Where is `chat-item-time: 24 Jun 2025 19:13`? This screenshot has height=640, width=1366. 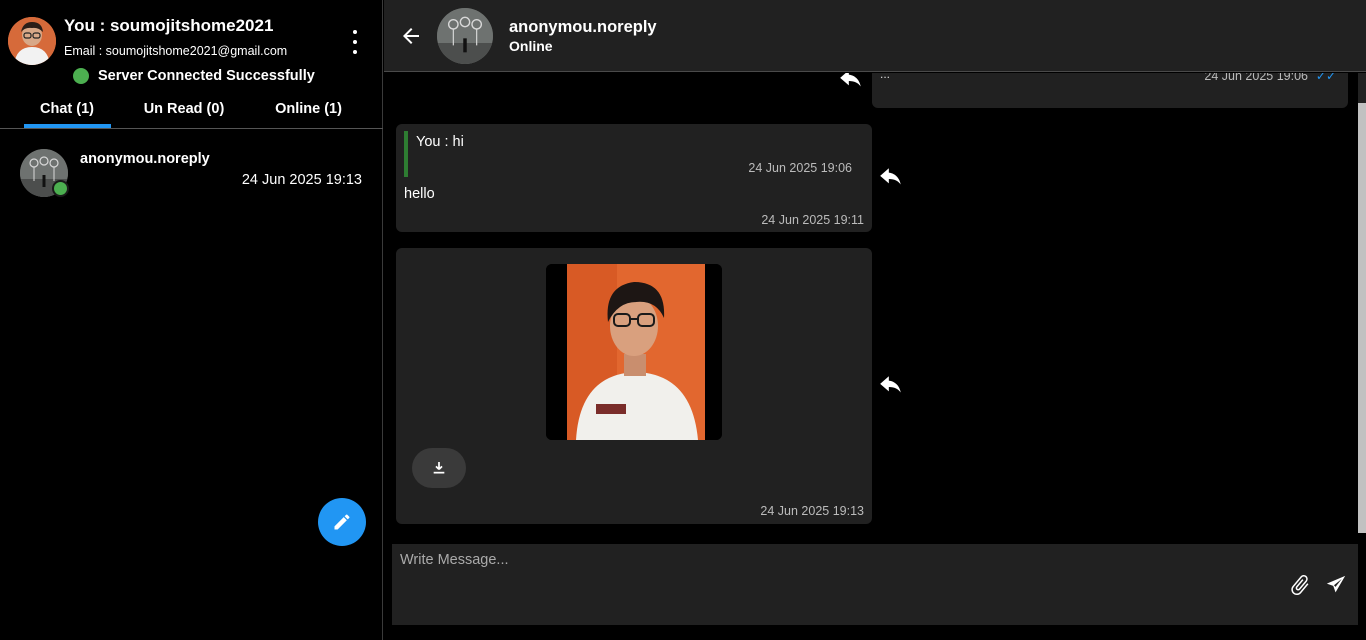 chat-item-time: 24 Jun 2025 19:13 is located at coordinates (301, 180).